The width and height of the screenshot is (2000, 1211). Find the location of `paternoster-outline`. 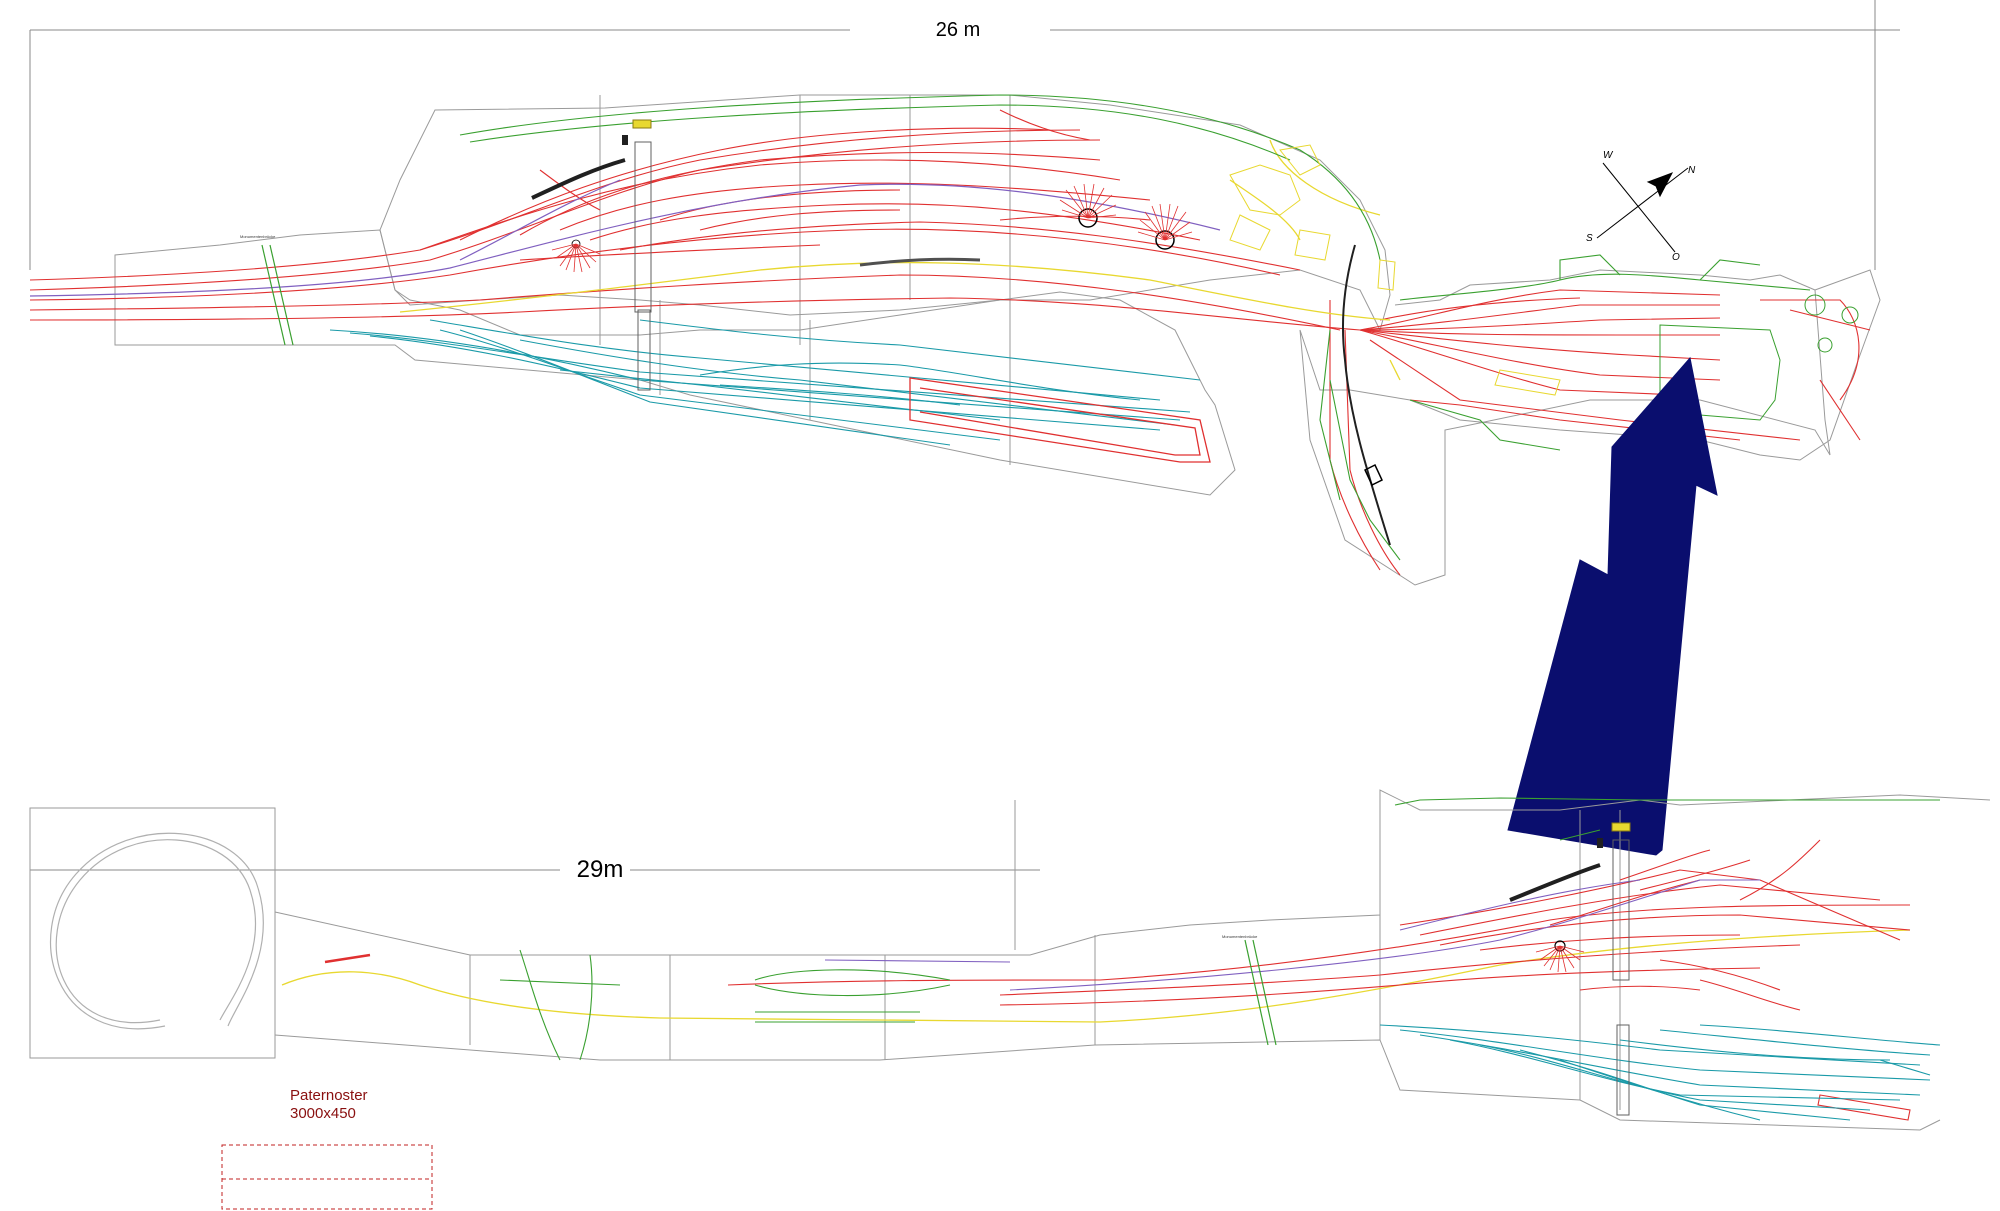

paternoster-outline is located at coordinates (327, 1177).